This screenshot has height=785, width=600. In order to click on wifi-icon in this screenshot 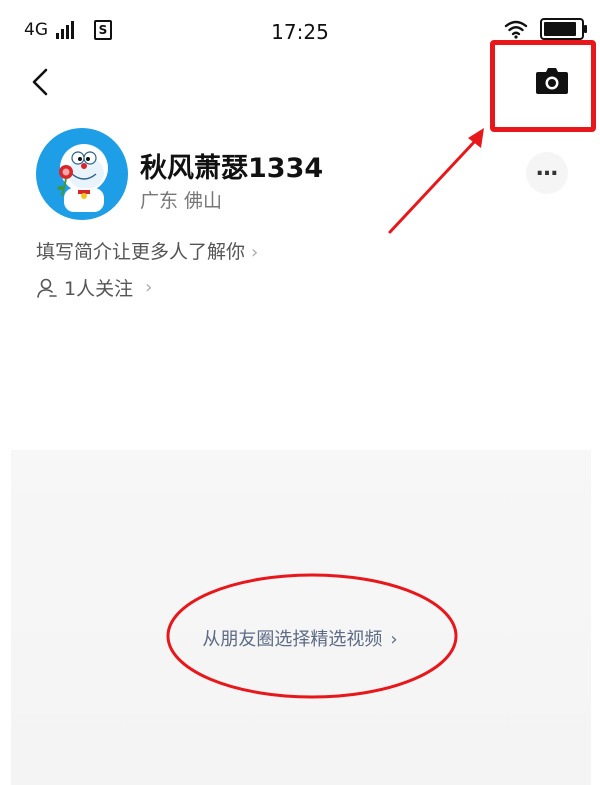, I will do `click(516, 29)`.